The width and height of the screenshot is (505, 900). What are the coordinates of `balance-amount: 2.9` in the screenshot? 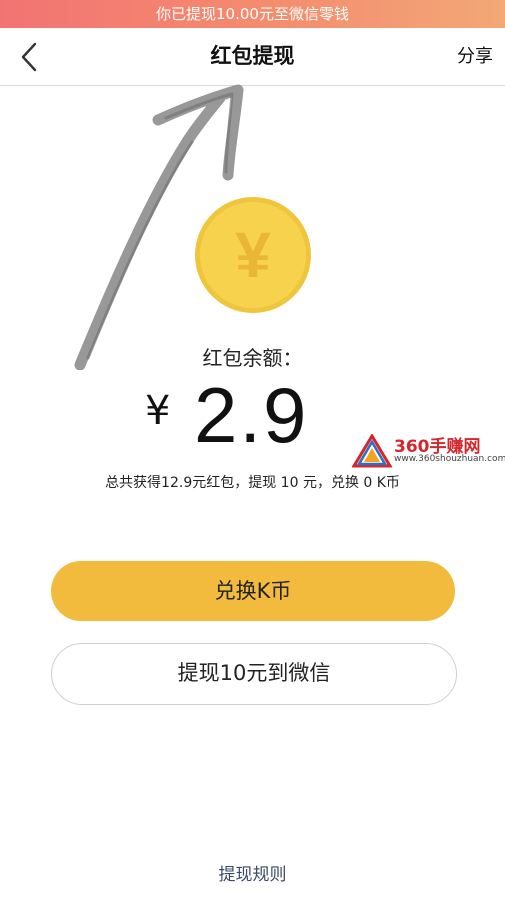 It's located at (251, 415).